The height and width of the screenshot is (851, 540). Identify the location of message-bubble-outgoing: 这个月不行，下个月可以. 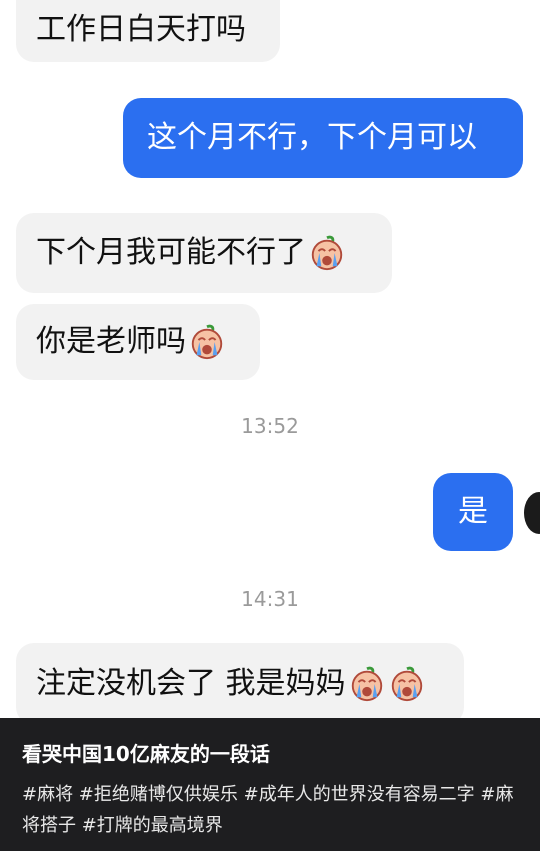
(323, 138).